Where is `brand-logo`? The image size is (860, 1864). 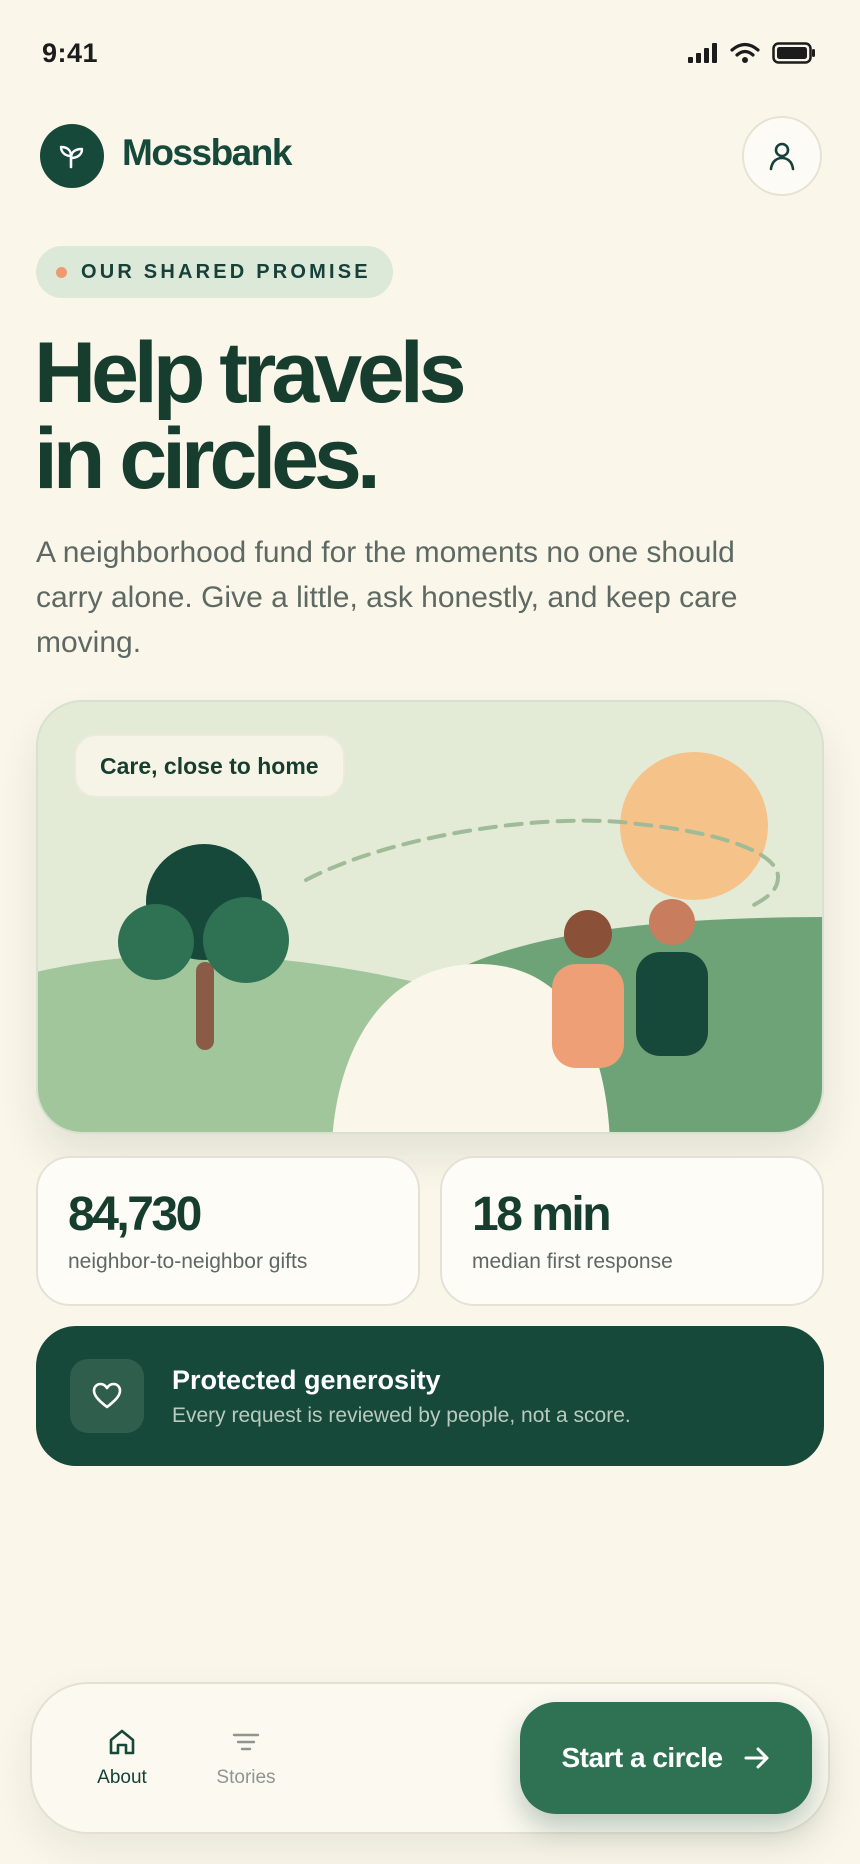 brand-logo is located at coordinates (72, 156).